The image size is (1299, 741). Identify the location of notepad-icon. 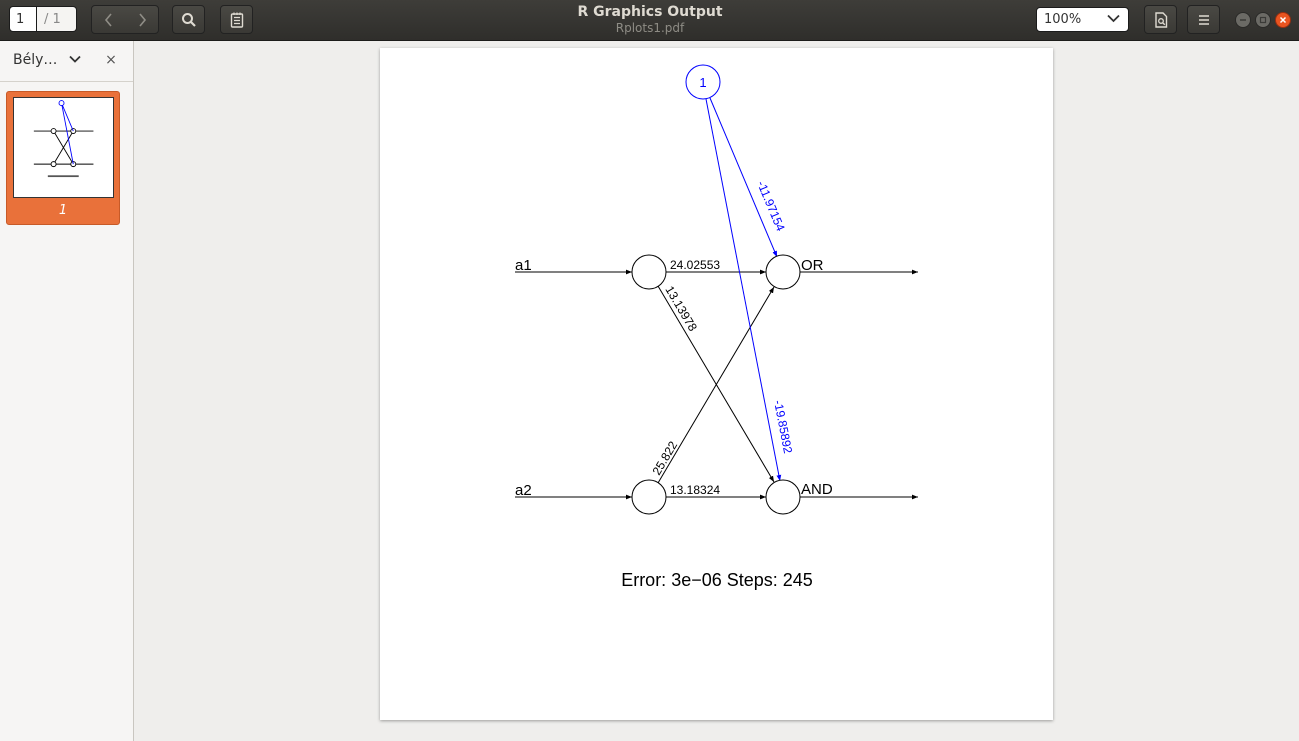
(236, 20).